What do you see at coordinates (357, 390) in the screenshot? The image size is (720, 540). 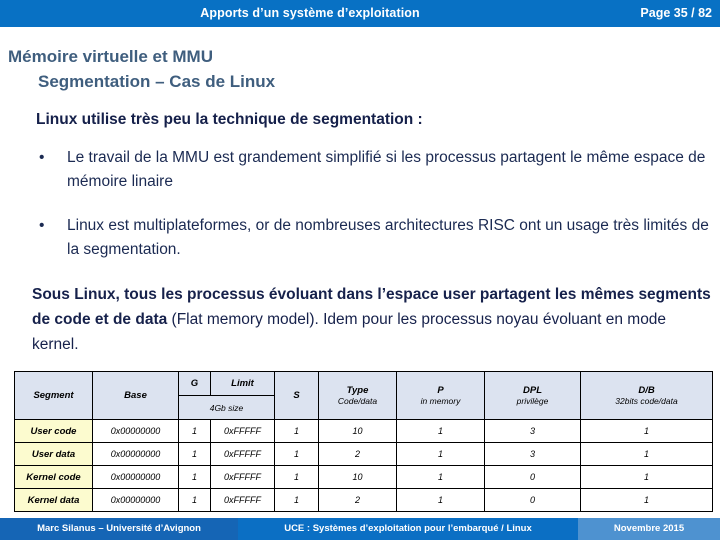 I see `col-header-type-label: Type` at bounding box center [357, 390].